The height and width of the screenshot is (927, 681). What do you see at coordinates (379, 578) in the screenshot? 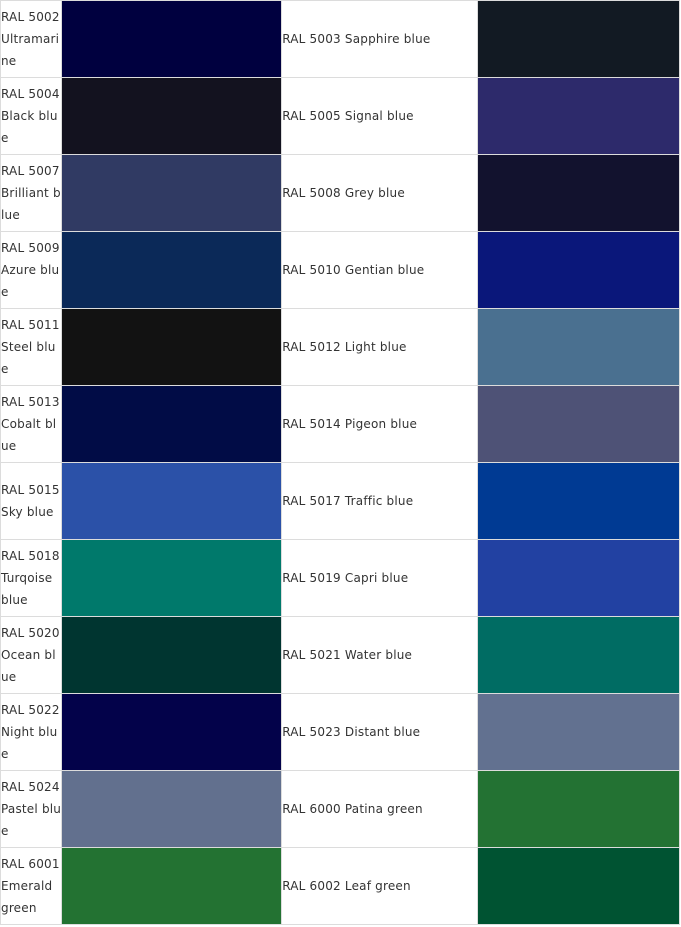
I see `color-name-right: RAL 5019 Capri blue` at bounding box center [379, 578].